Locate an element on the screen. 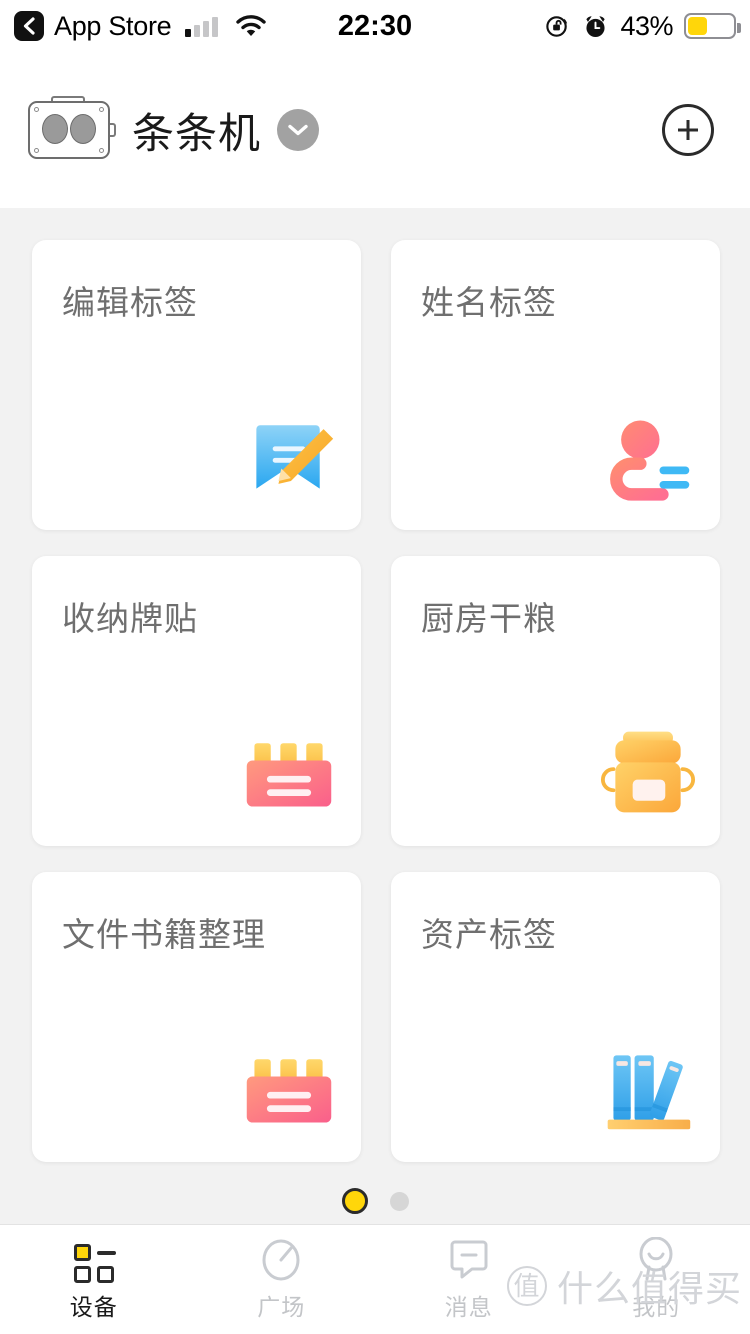 This screenshot has height=1334, width=750. device-switch-button is located at coordinates (298, 130).